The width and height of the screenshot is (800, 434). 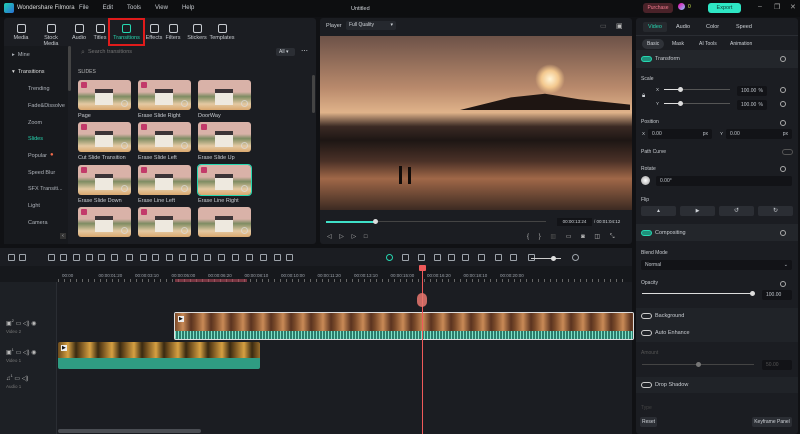 I want to click on split-icon, so click(x=221, y=257).